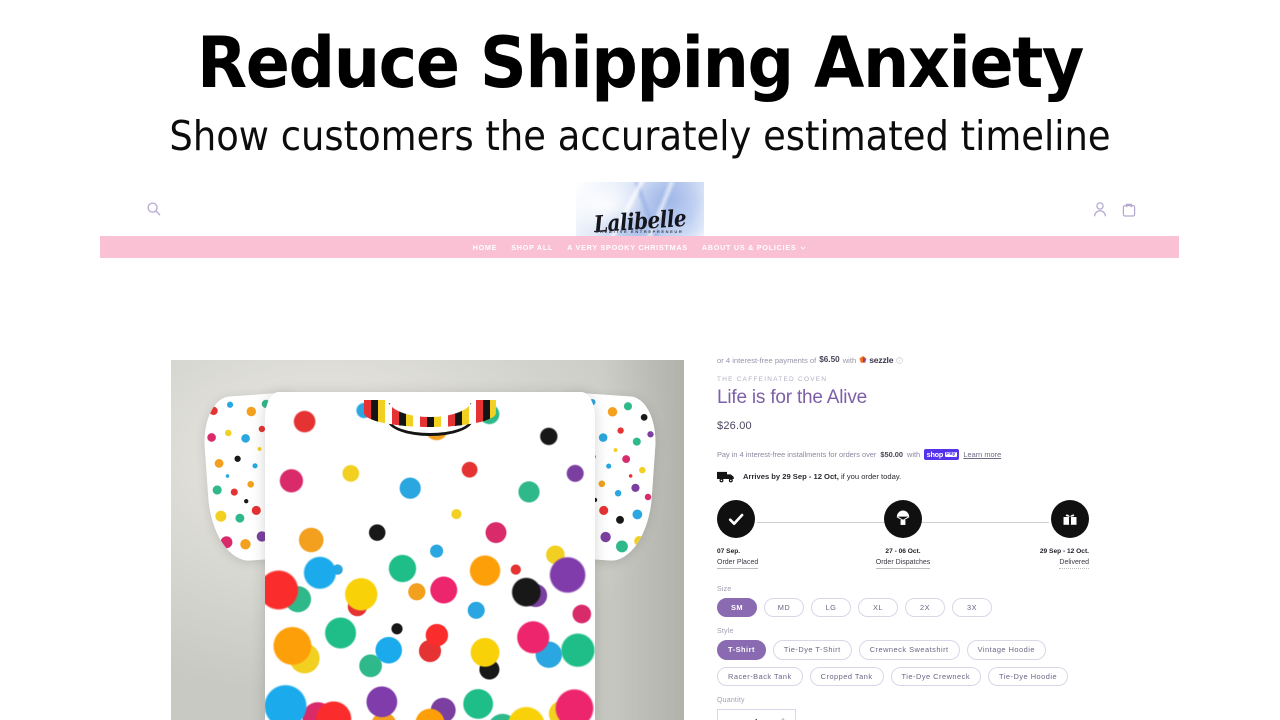  Describe the element at coordinates (936, 676) in the screenshot. I see `style-chip-tie-dye-crewneck: Tie-Dye Crewneck` at that location.